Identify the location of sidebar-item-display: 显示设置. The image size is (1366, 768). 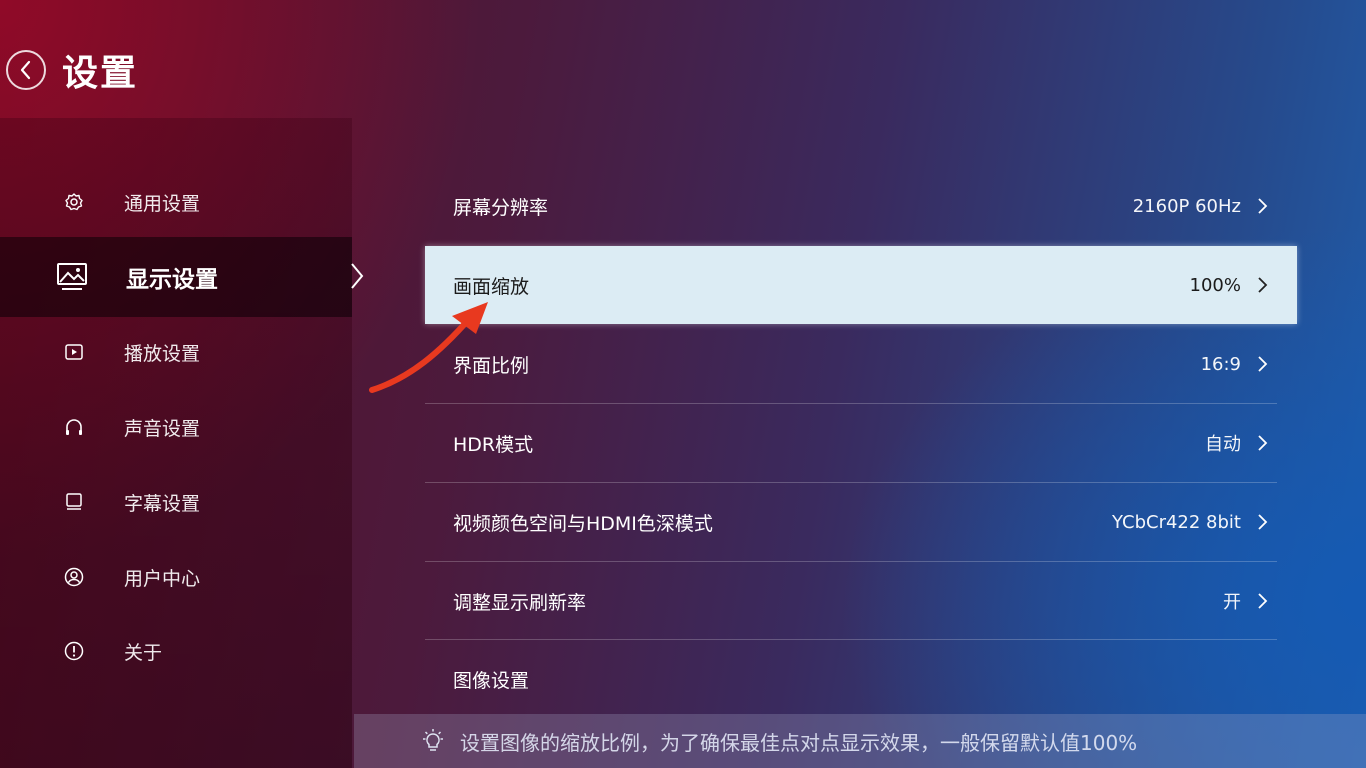
(176, 277).